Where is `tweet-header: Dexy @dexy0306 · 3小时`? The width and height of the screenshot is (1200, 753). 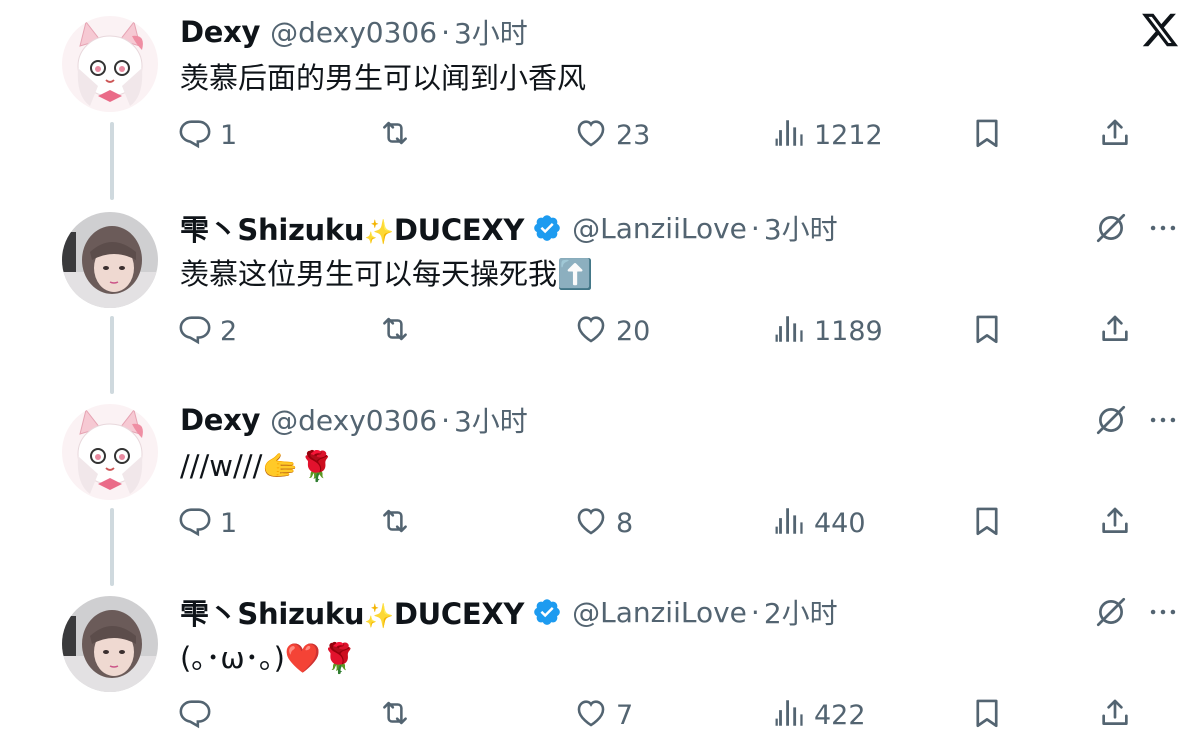
tweet-header: Dexy @dexy0306 · 3小时 is located at coordinates (354, 32).